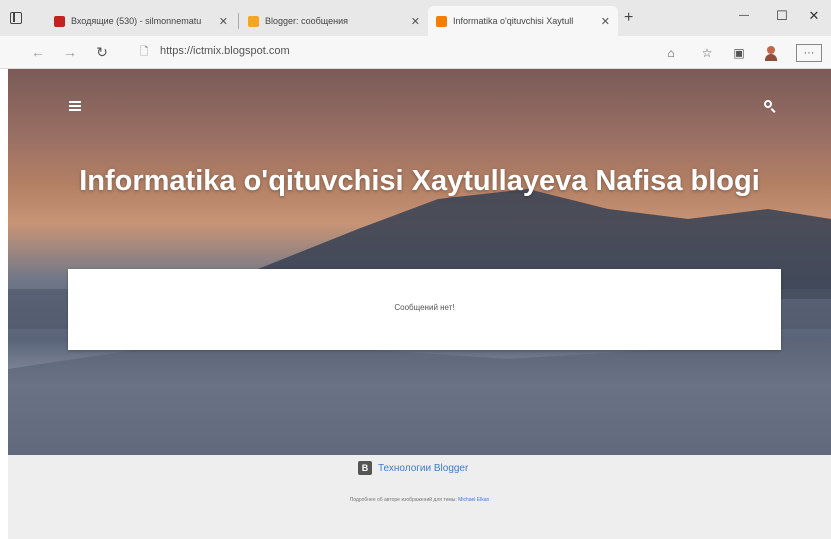 This screenshot has height=539, width=831. What do you see at coordinates (141, 21) in the screenshot?
I see `tab-gmail: Входящие (530) - silmonnematu ✕` at bounding box center [141, 21].